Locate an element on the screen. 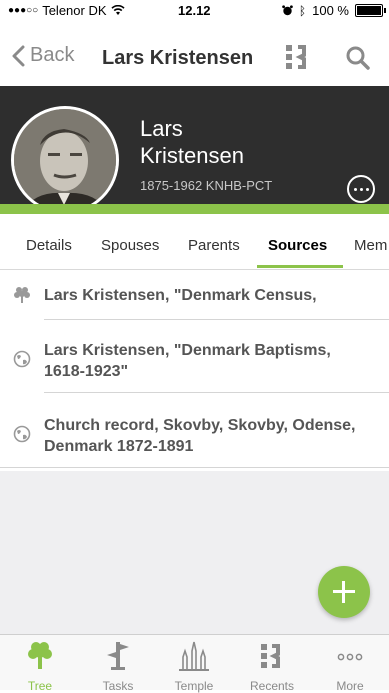 The image size is (389, 693). wifi-icon is located at coordinates (117, 10).